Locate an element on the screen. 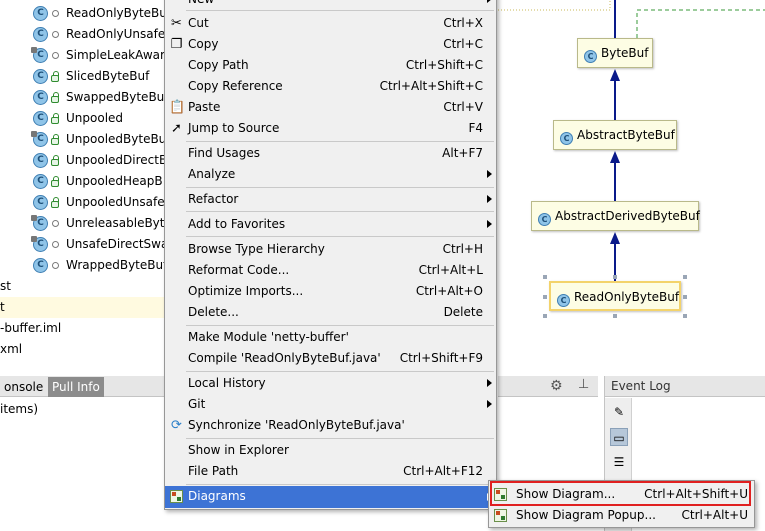 The width and height of the screenshot is (765, 531). menu-item-show-in-explorer: Show in Explorer is located at coordinates (330, 450).